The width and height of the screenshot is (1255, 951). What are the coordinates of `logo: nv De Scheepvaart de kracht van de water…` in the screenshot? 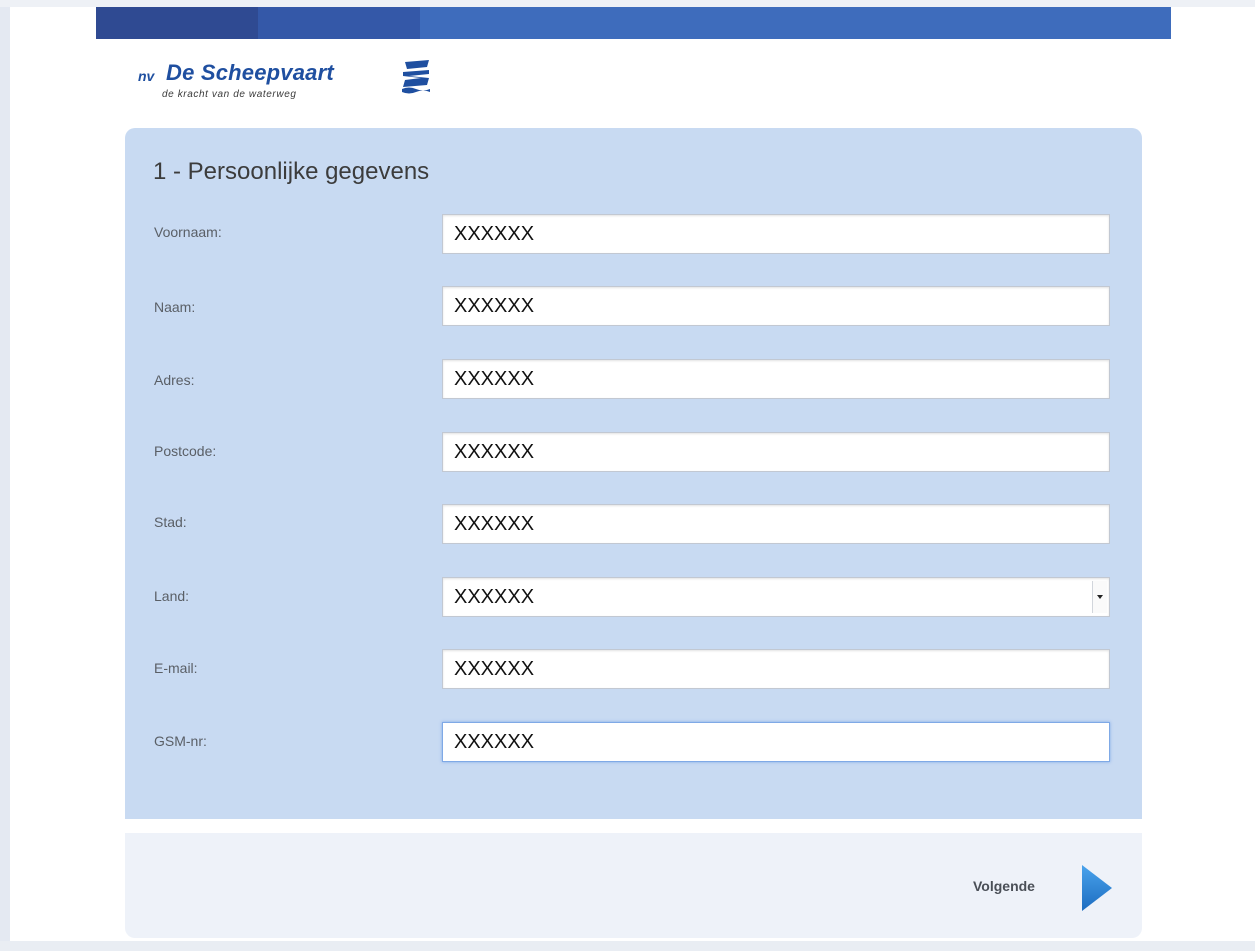 It's located at (288, 83).